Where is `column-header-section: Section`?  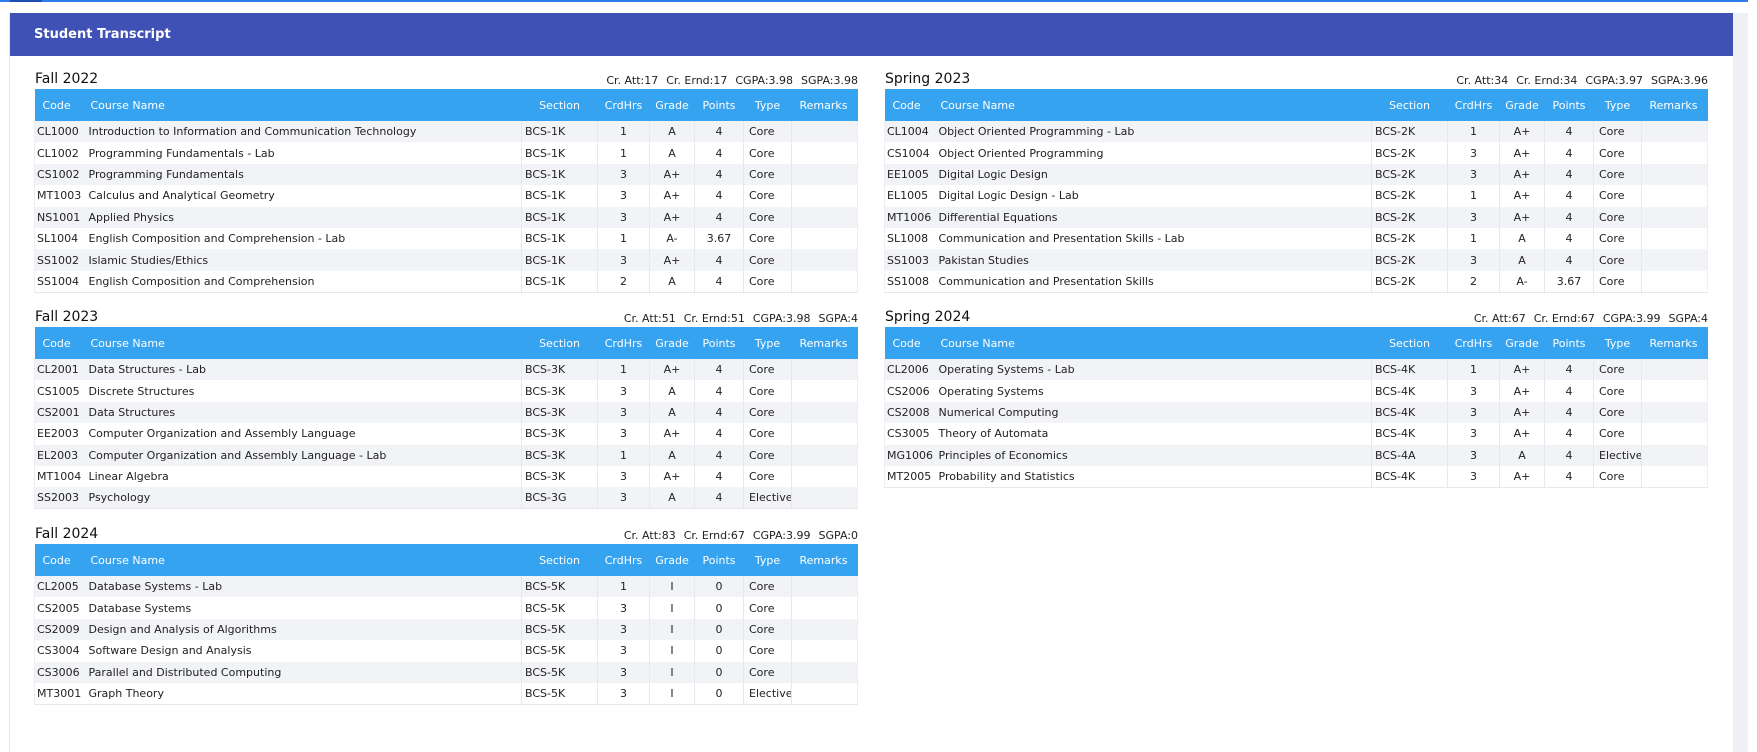
column-header-section: Section is located at coordinates (559, 105).